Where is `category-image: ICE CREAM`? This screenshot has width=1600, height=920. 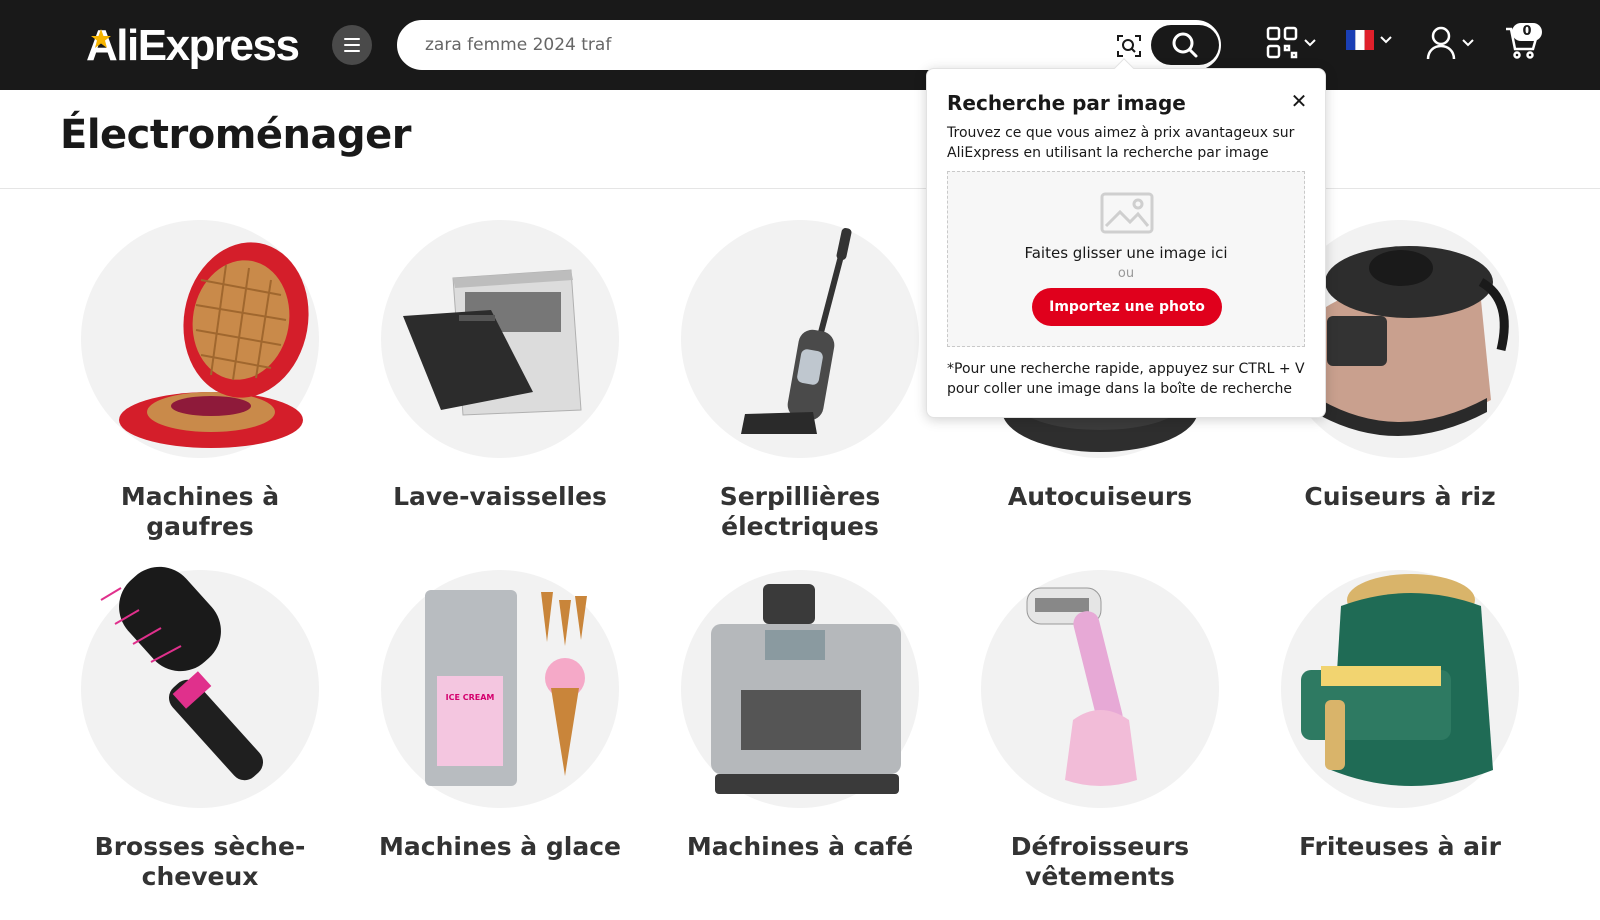
category-image: ICE CREAM is located at coordinates (500, 689).